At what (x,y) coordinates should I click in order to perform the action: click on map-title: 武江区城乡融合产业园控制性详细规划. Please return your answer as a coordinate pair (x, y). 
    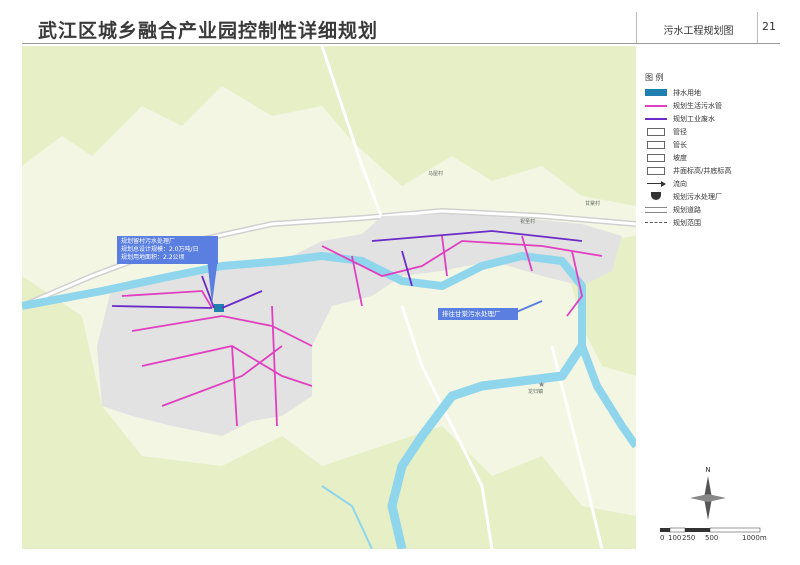
    Looking at the image, I should click on (208, 31).